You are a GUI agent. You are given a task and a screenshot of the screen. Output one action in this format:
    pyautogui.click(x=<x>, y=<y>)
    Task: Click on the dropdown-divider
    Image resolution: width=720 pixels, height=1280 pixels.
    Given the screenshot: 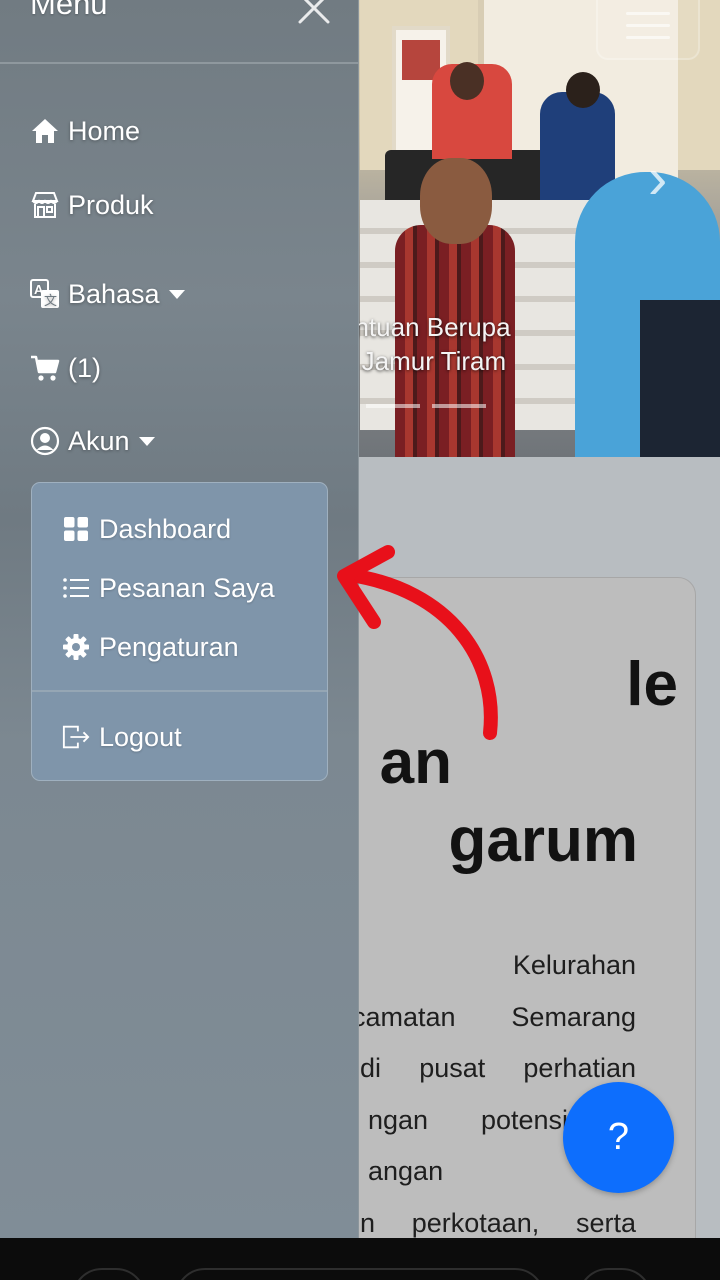 What is the action you would take?
    pyautogui.click(x=179, y=691)
    